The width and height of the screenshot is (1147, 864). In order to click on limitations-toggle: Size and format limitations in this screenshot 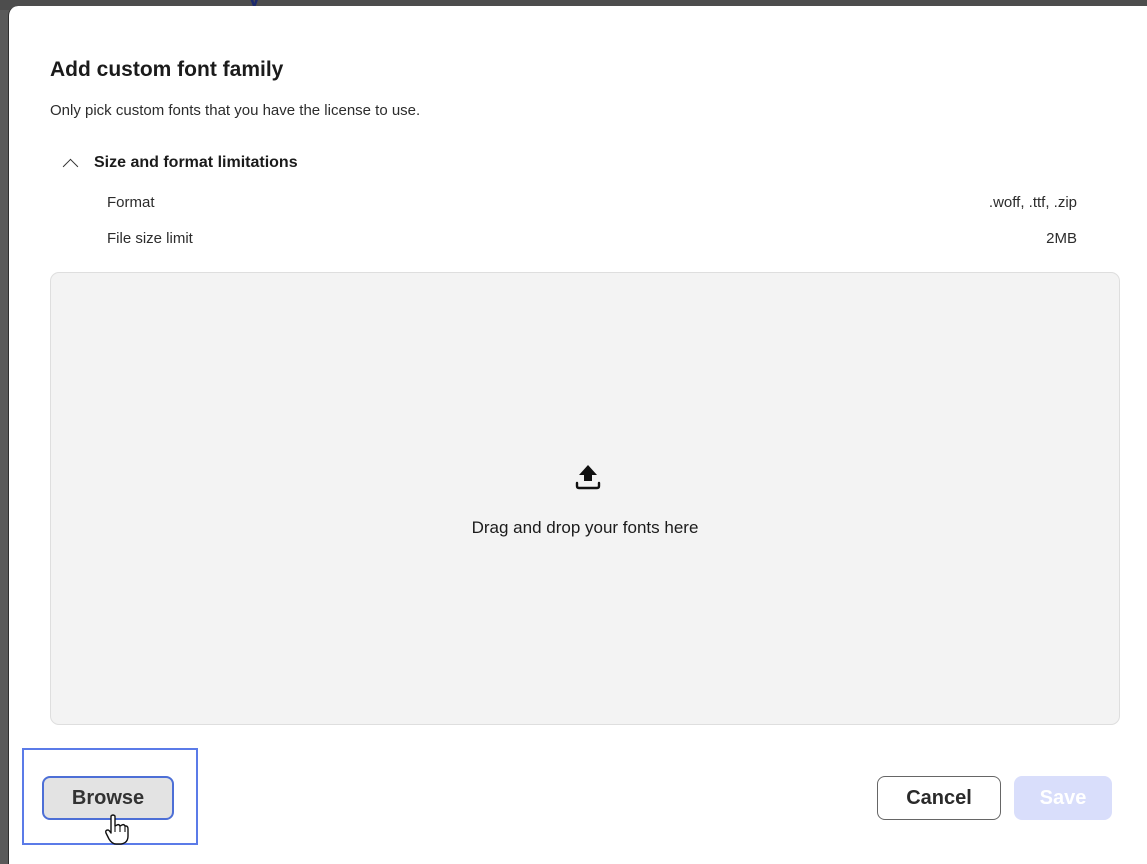, I will do `click(179, 163)`.